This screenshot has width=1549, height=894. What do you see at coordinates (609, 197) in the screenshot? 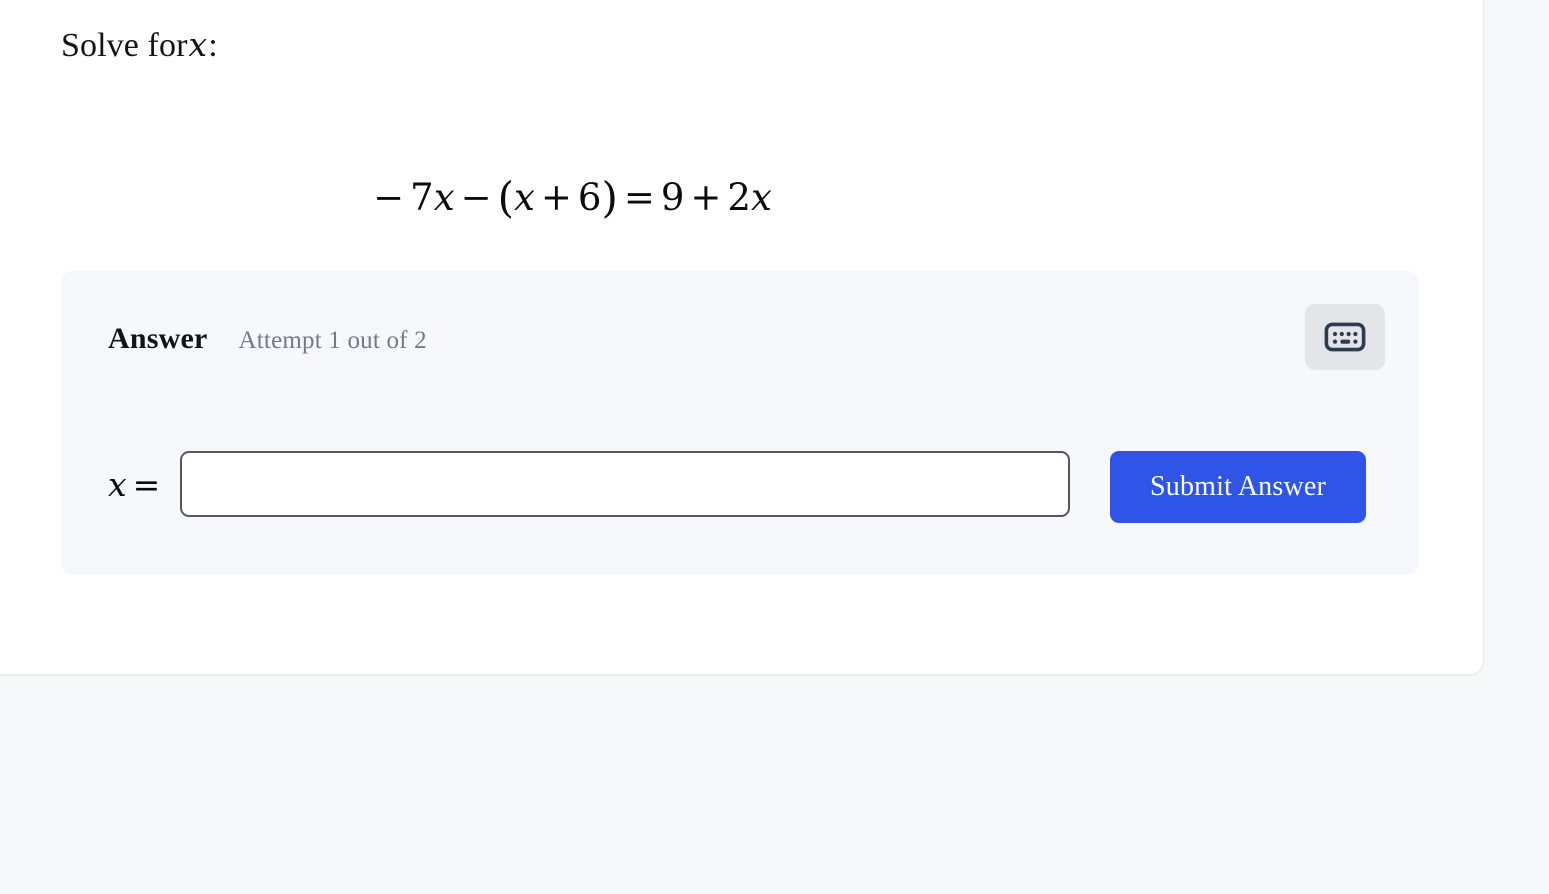
I see `equation-token: )` at bounding box center [609, 197].